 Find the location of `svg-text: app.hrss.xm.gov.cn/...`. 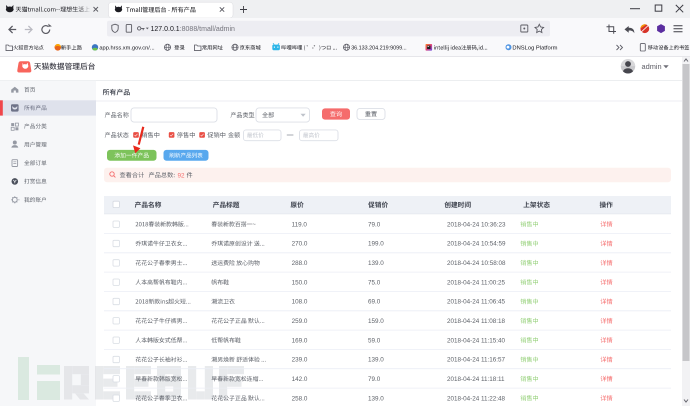

svg-text: app.hrss.xm.gov.cn/... is located at coordinates (127, 49).